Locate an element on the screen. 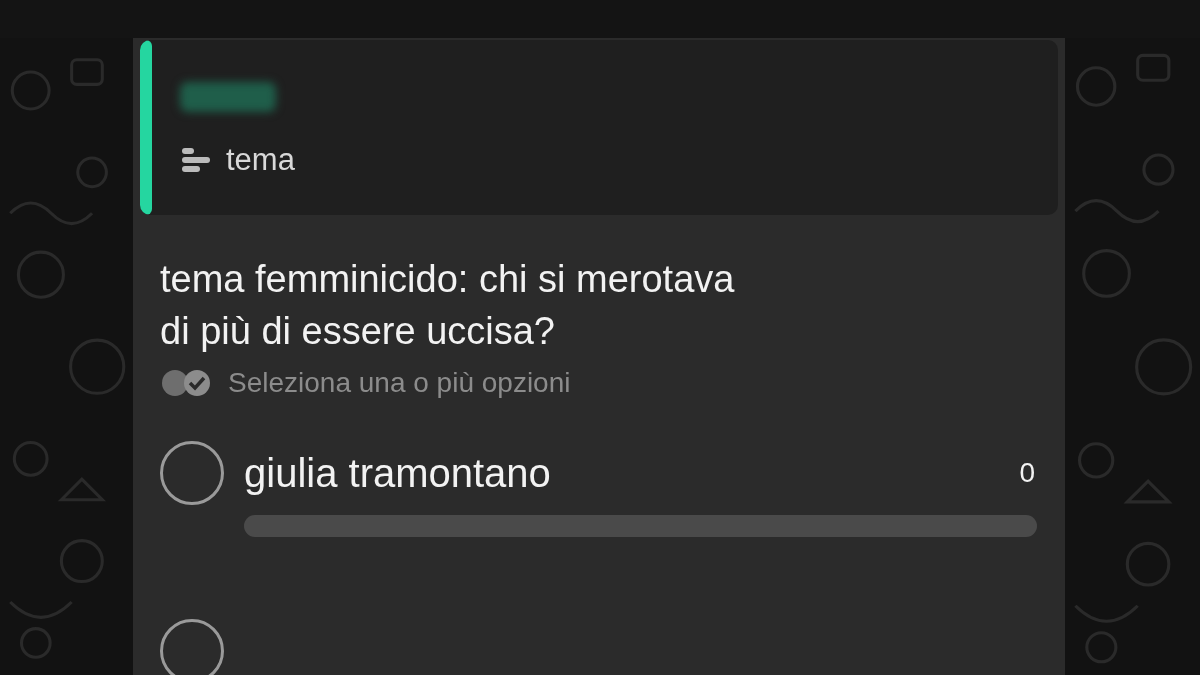 The width and height of the screenshot is (1200, 675). poll-icon is located at coordinates (196, 160).